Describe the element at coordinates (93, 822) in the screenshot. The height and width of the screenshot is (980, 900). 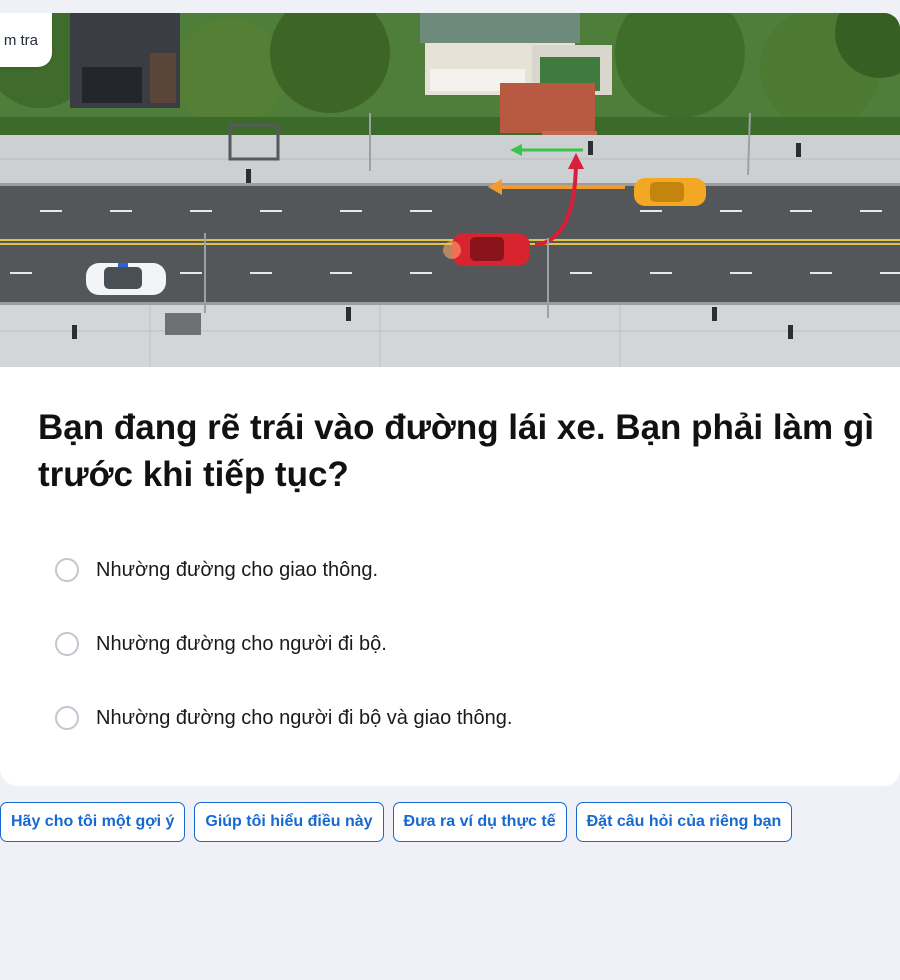
I see `hint-chip-button: Hãy cho tôi một gợi ý` at that location.